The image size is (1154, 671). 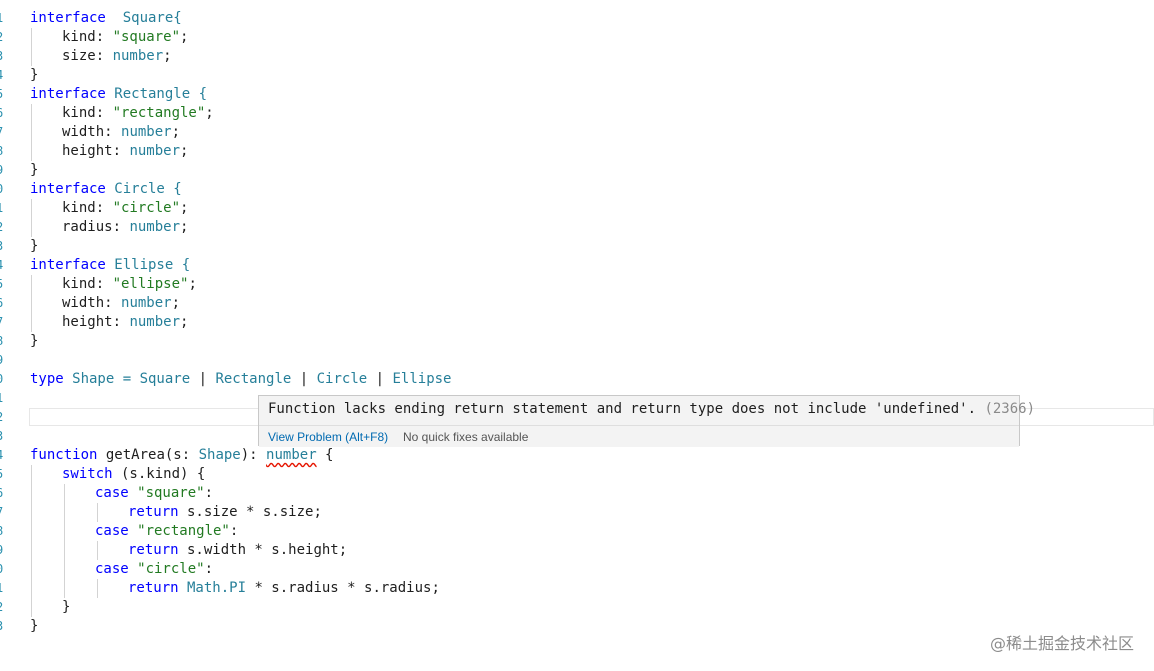 What do you see at coordinates (47, 379) in the screenshot?
I see `keyword: type` at bounding box center [47, 379].